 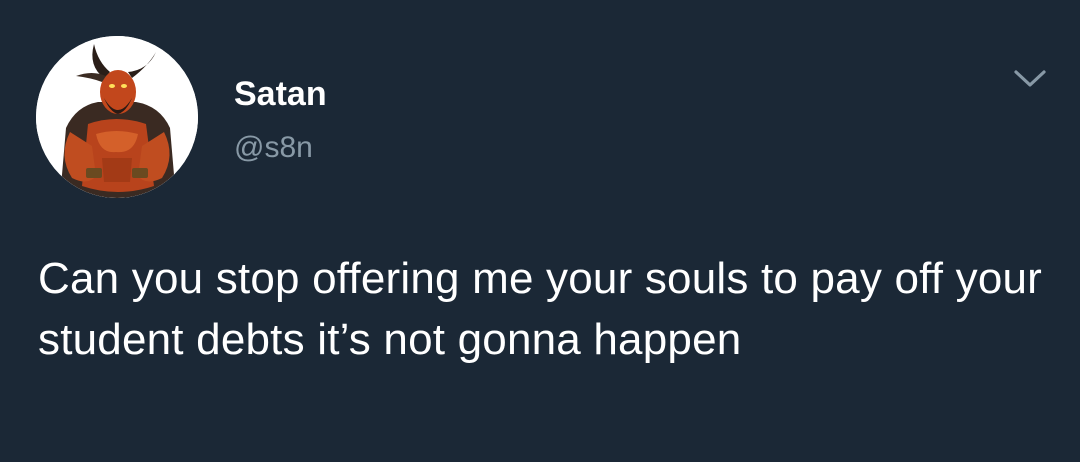 I want to click on tweet-menu-button, so click(x=1030, y=78).